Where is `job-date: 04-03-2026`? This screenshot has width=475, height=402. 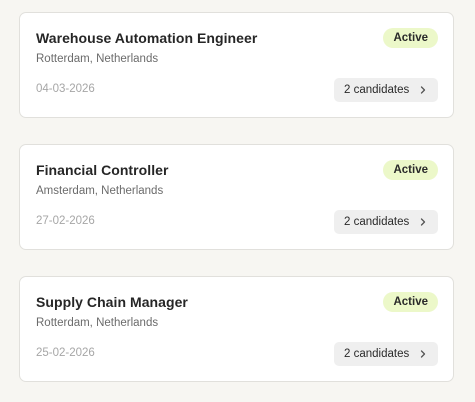
job-date: 04-03-2026 is located at coordinates (65, 89).